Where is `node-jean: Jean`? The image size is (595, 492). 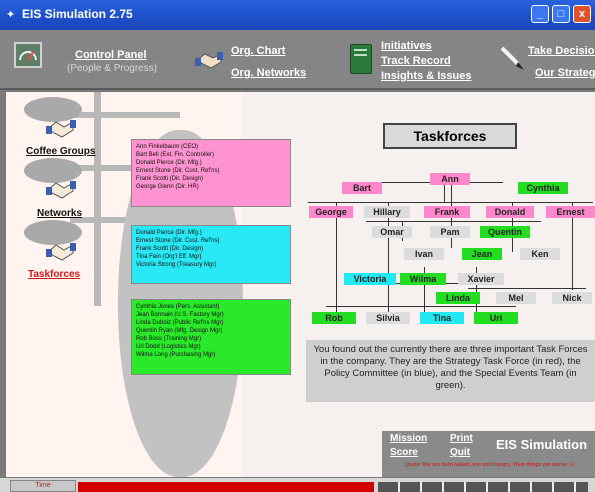 node-jean: Jean is located at coordinates (482, 254).